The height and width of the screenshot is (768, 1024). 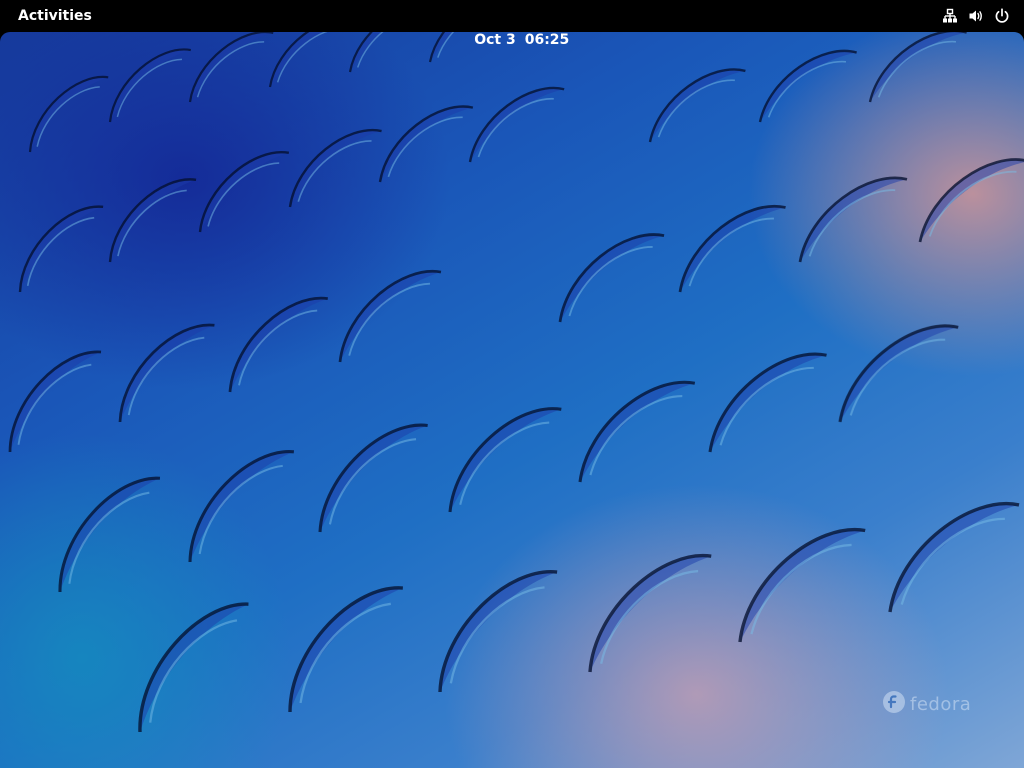 I want to click on activities-label: Activities, so click(x=55, y=16).